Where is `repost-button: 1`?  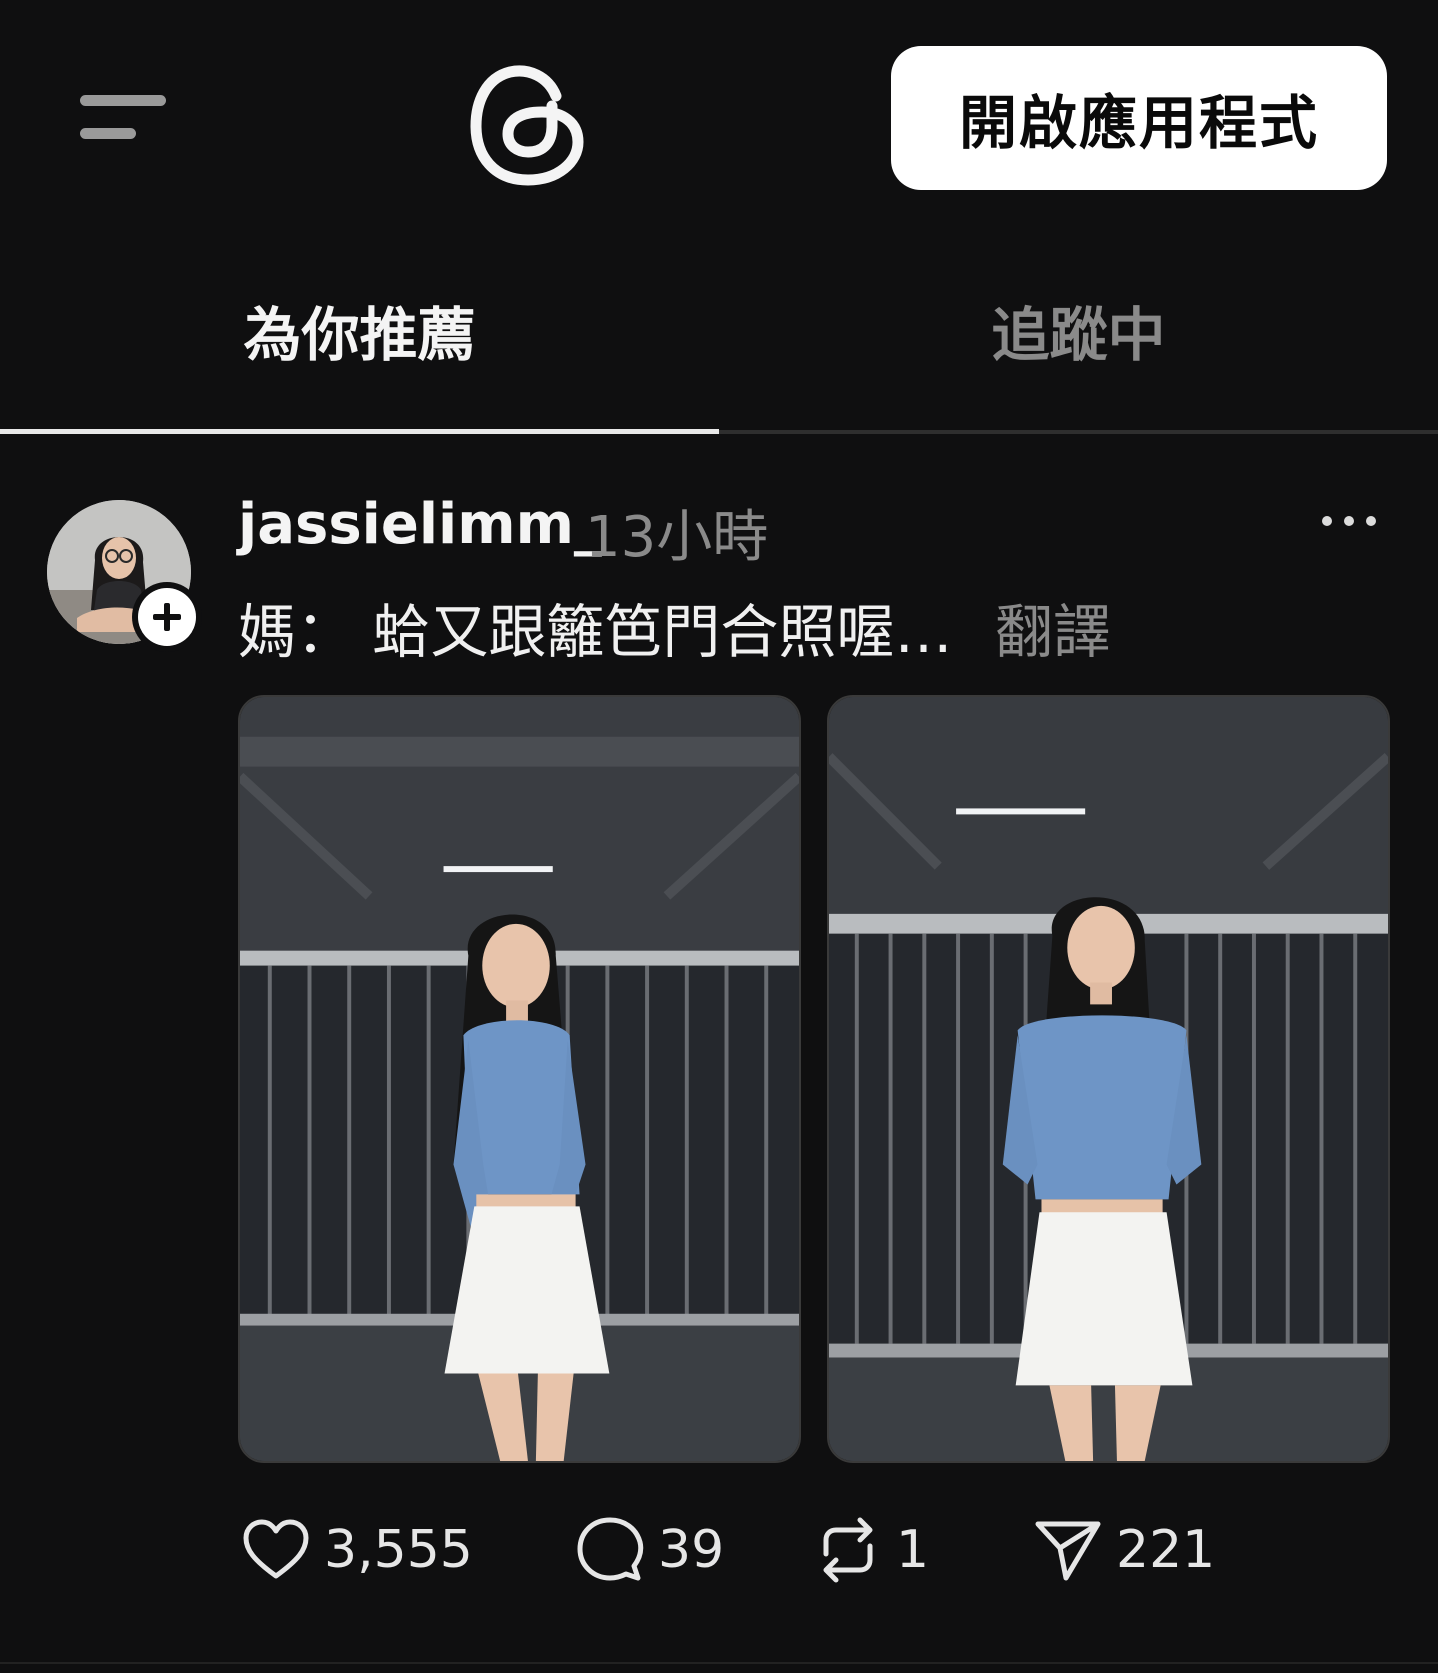
repost-button: 1 is located at coordinates (870, 1550).